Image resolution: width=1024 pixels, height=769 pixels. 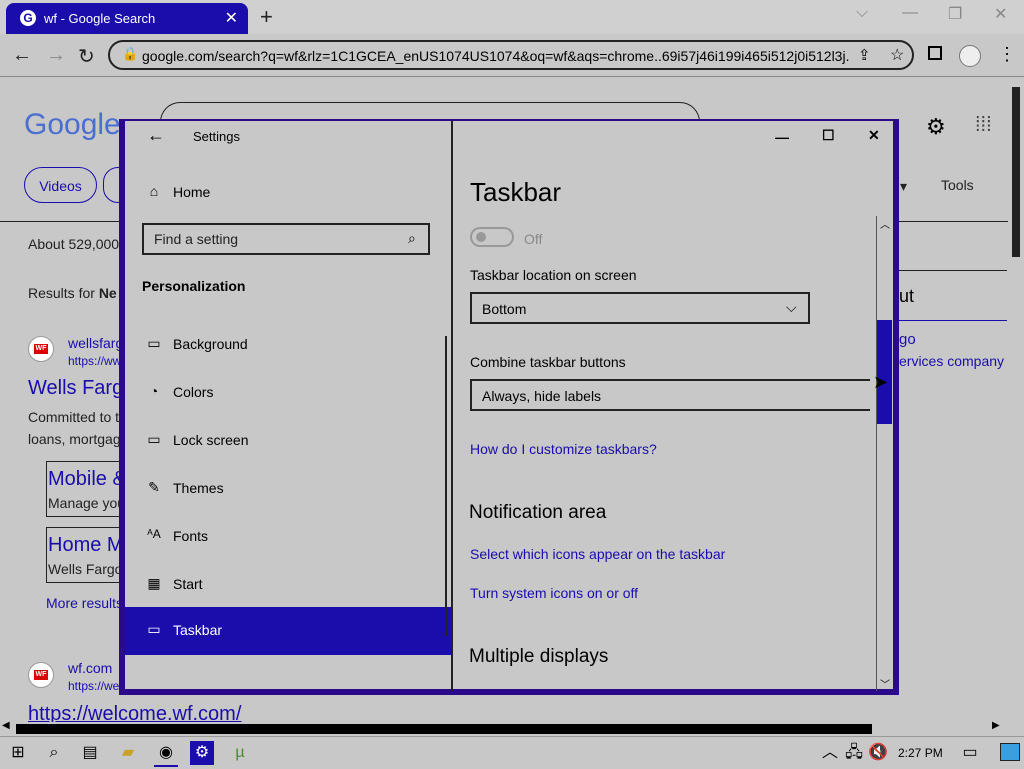 What do you see at coordinates (957, 185) in the screenshot?
I see `tools-button: Tools` at bounding box center [957, 185].